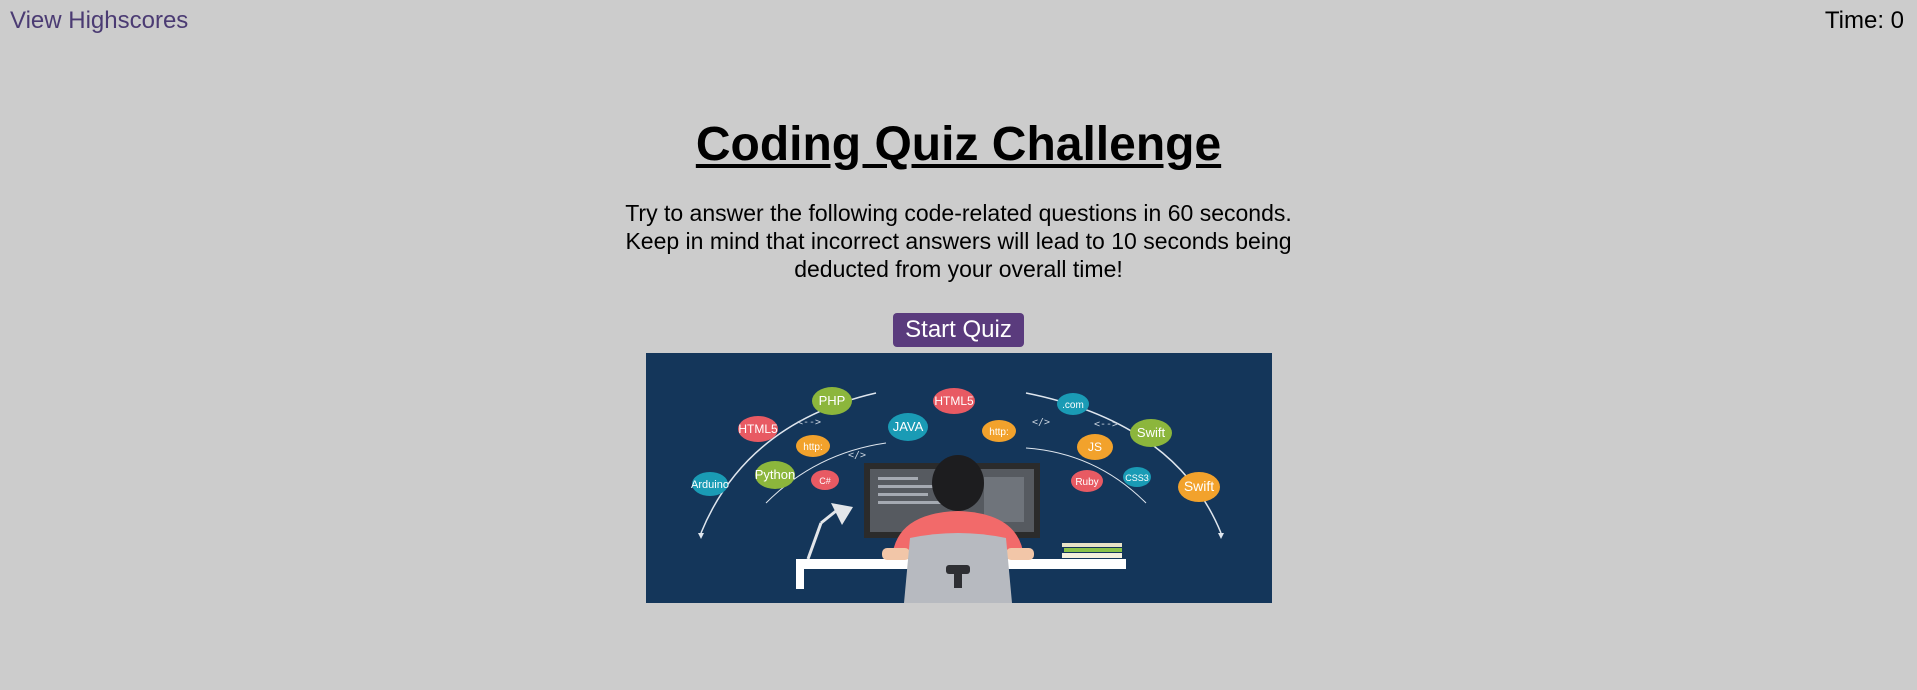 The image size is (1917, 690). What do you see at coordinates (1864, 20) in the screenshot?
I see `timer-display: Time: 0` at bounding box center [1864, 20].